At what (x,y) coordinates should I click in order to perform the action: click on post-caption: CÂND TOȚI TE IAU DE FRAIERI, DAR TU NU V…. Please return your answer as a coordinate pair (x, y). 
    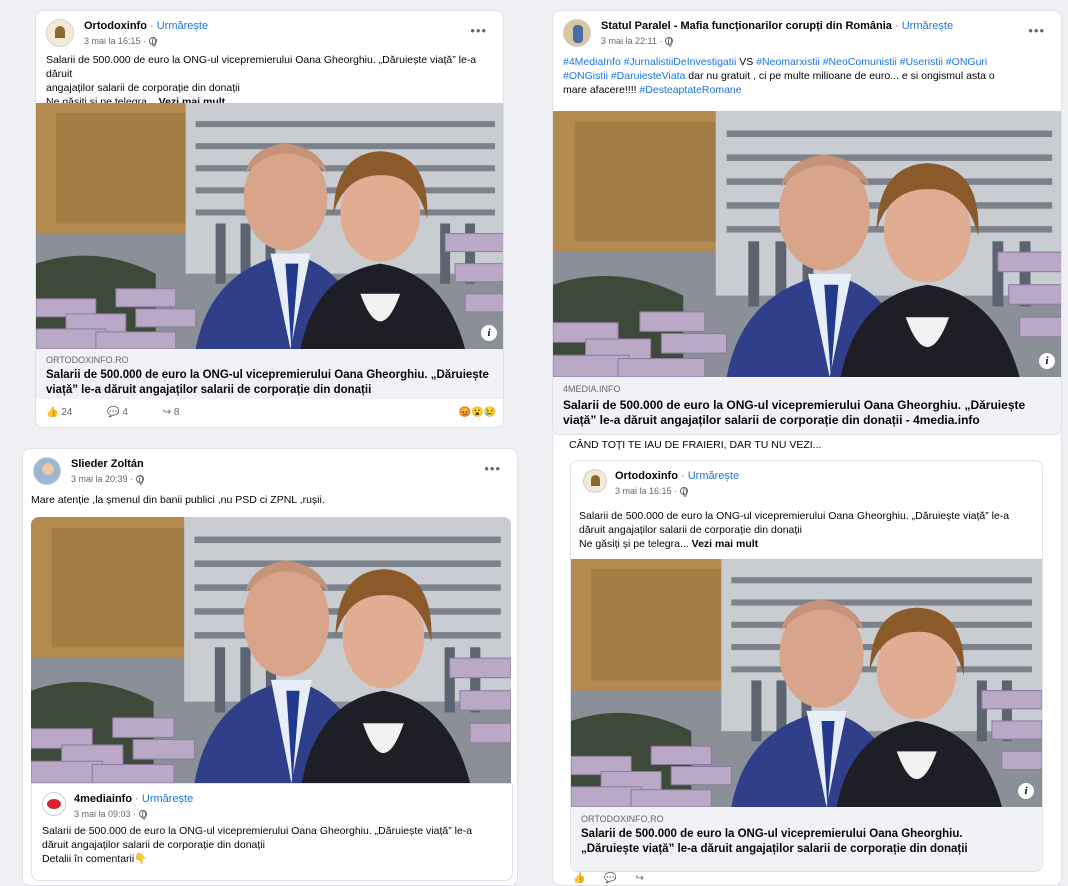
    Looking at the image, I should click on (695, 445).